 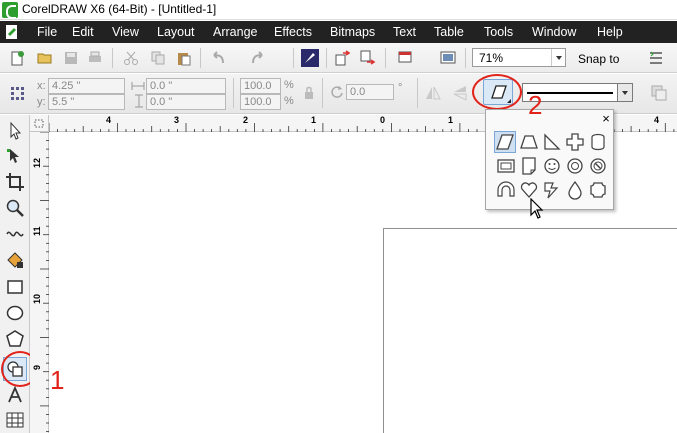 I want to click on cut-icon, so click(x=131, y=58).